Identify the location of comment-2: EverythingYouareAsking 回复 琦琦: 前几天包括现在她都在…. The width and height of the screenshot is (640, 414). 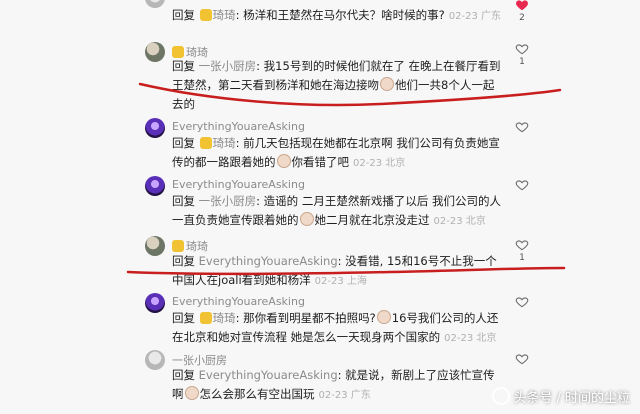
(320, 145).